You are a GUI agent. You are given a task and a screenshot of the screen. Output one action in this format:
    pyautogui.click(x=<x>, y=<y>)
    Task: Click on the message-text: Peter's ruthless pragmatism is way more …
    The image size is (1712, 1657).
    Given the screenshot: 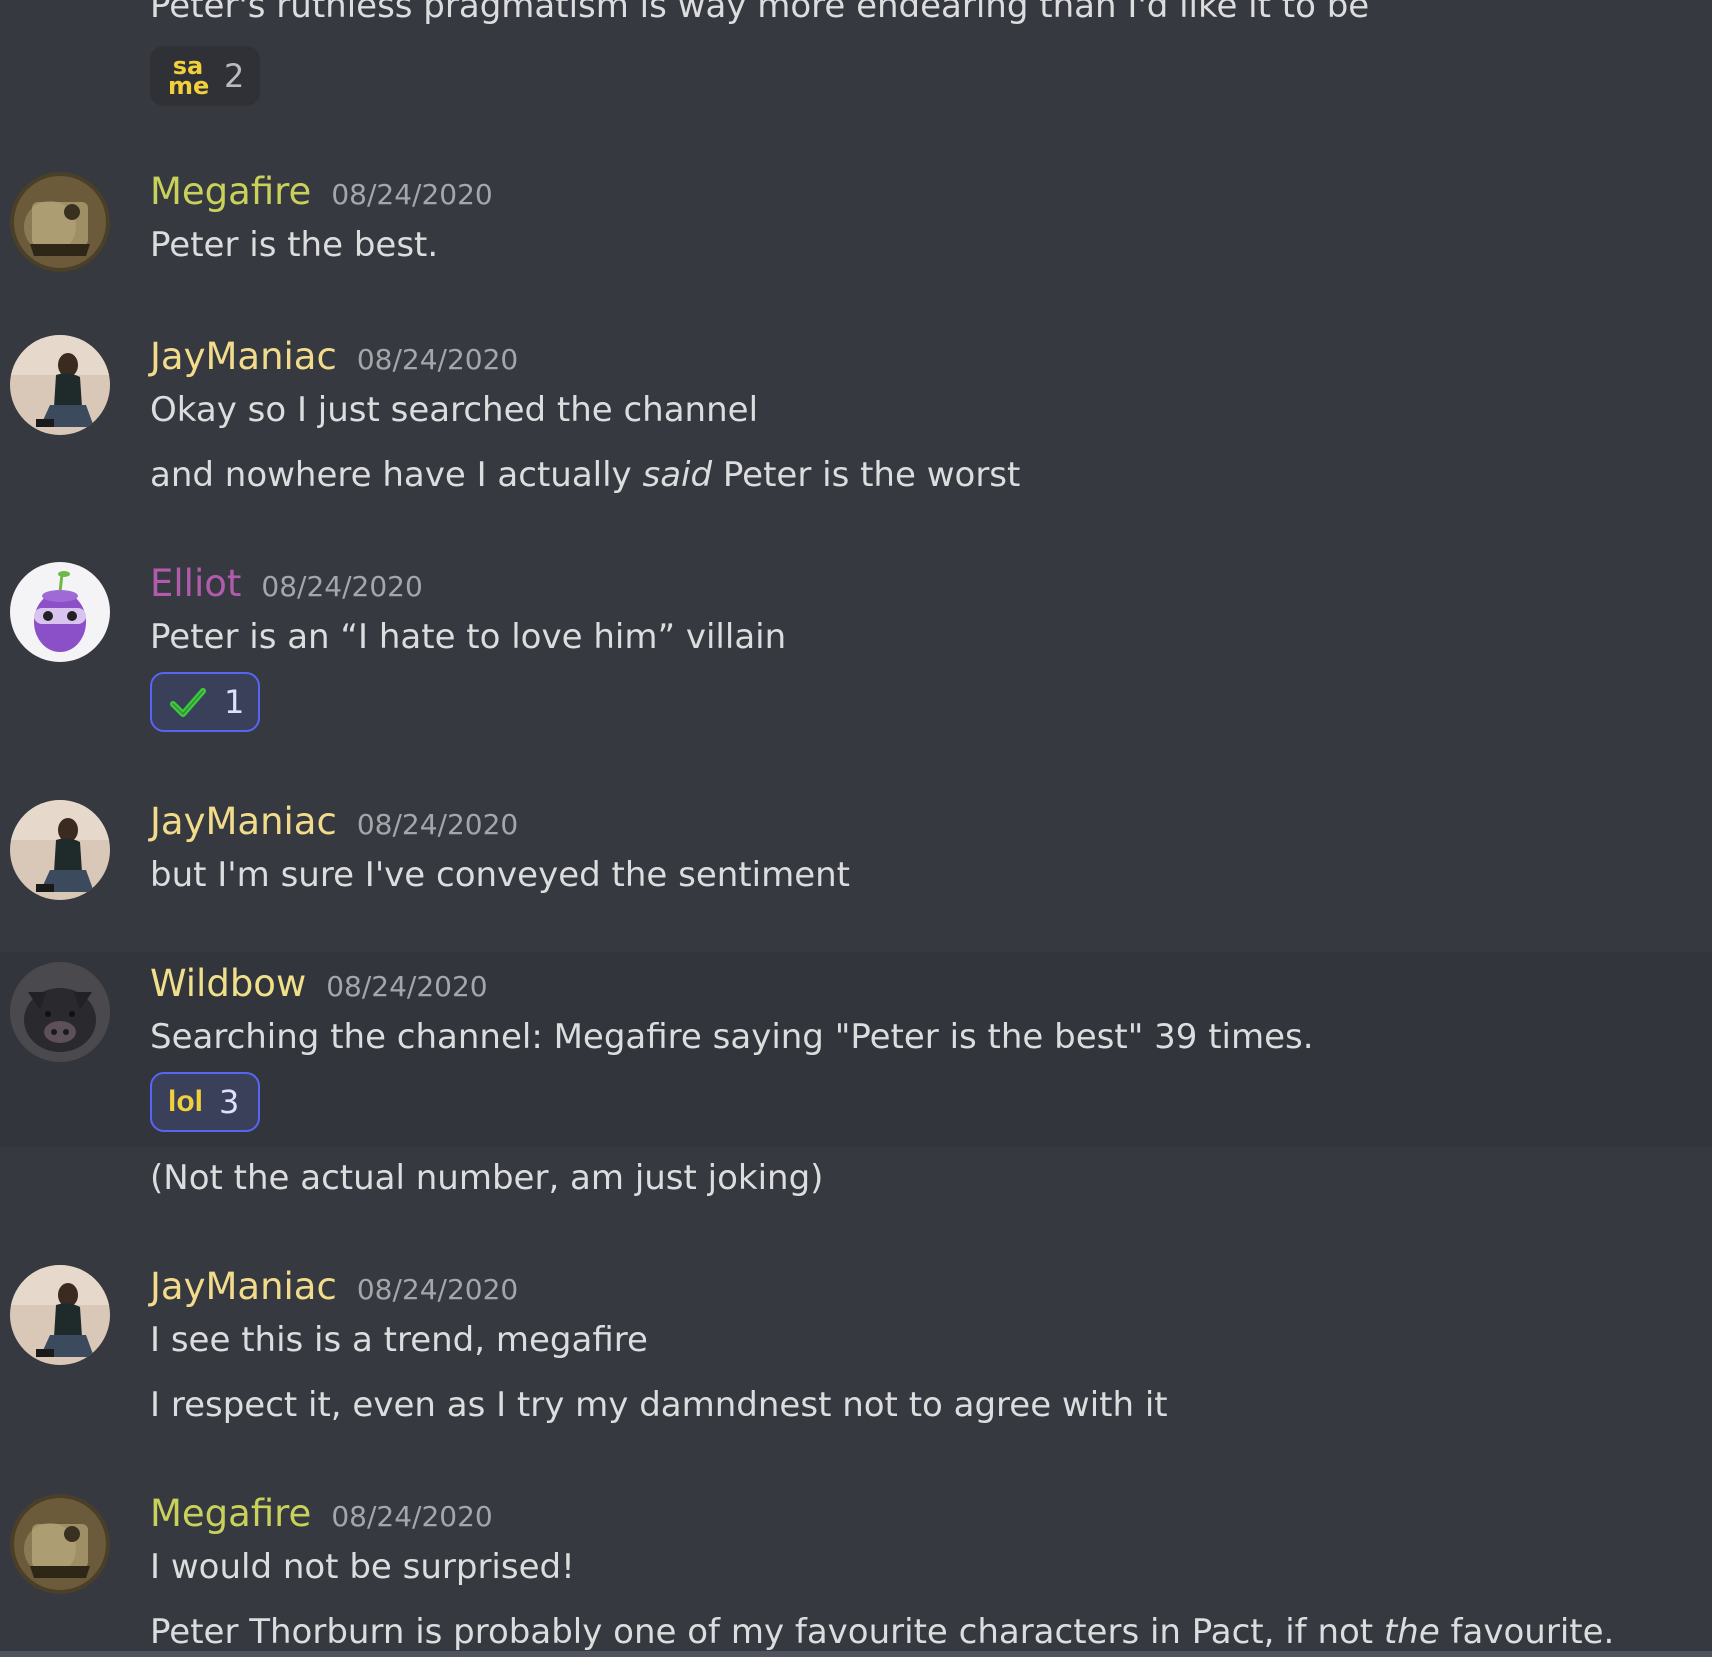 What is the action you would take?
    pyautogui.click(x=760, y=13)
    